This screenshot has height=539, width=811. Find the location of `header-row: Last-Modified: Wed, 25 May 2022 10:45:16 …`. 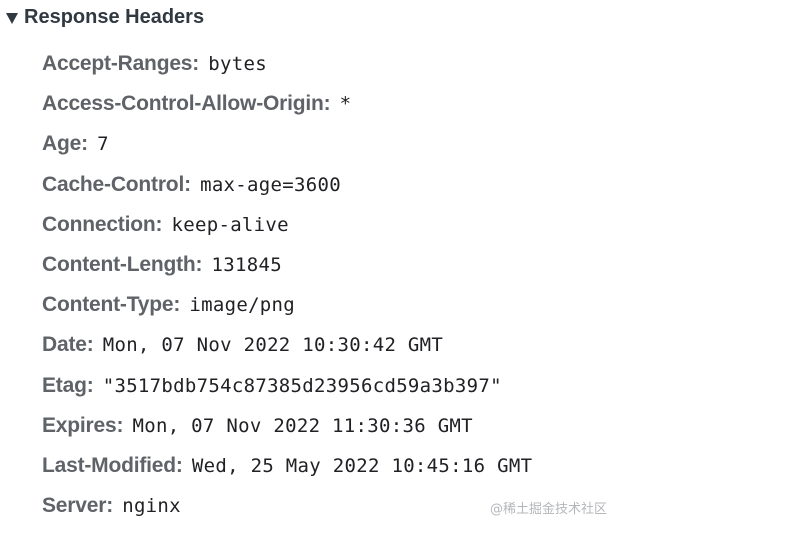

header-row: Last-Modified: Wed, 25 May 2022 10:45:16 … is located at coordinates (287, 466).